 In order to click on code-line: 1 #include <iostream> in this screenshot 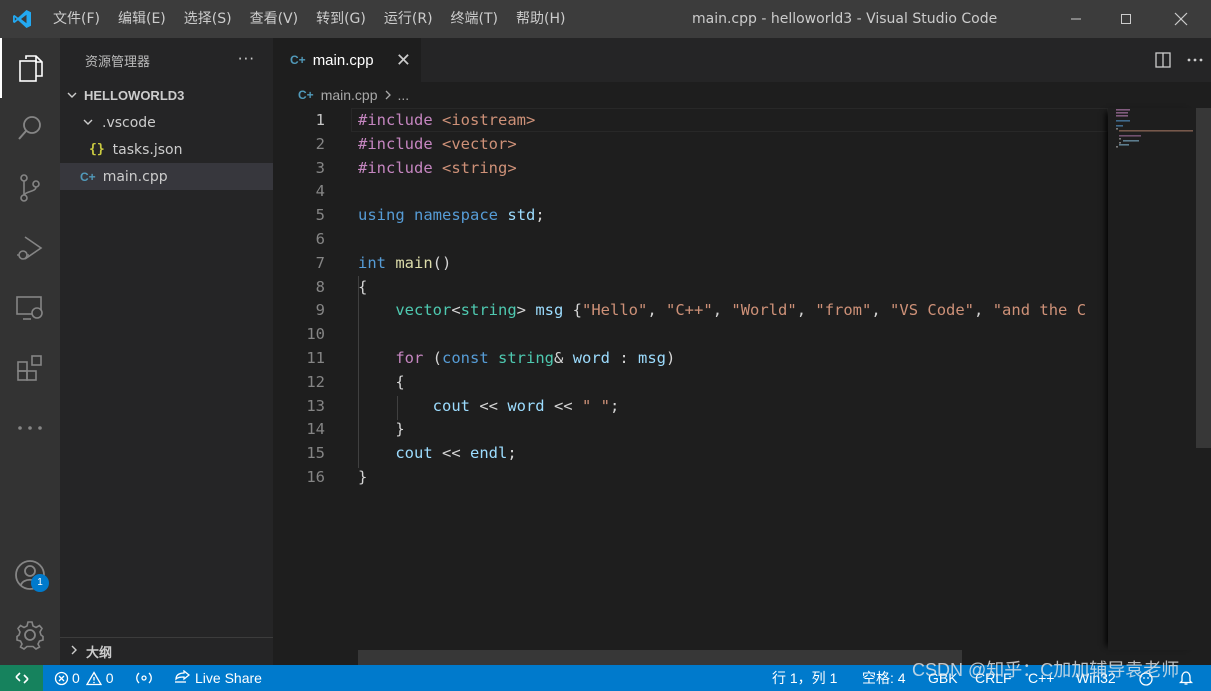, I will do `click(690, 120)`.